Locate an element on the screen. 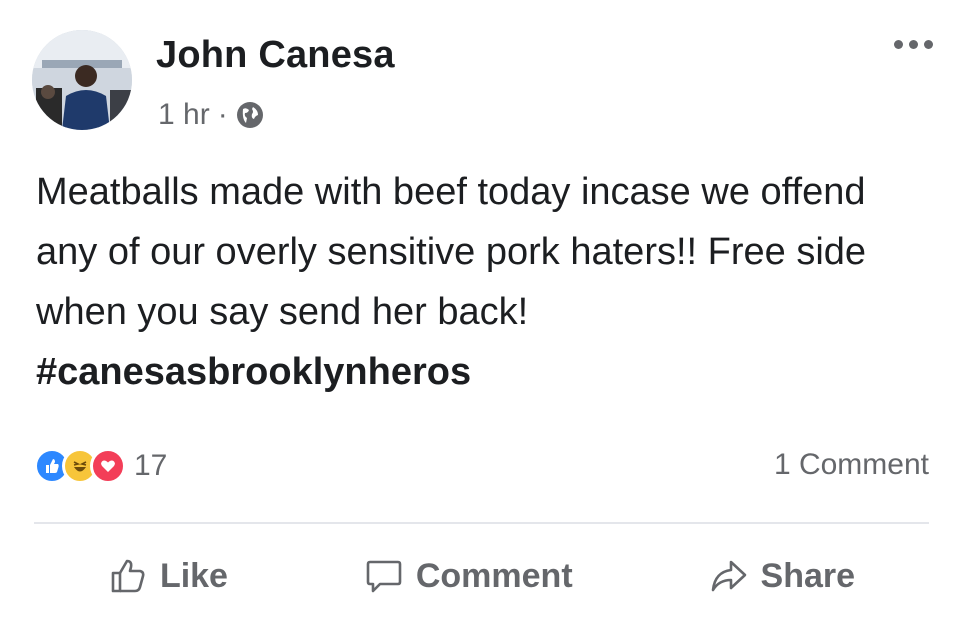  comment-label: Comment is located at coordinates (494, 575).